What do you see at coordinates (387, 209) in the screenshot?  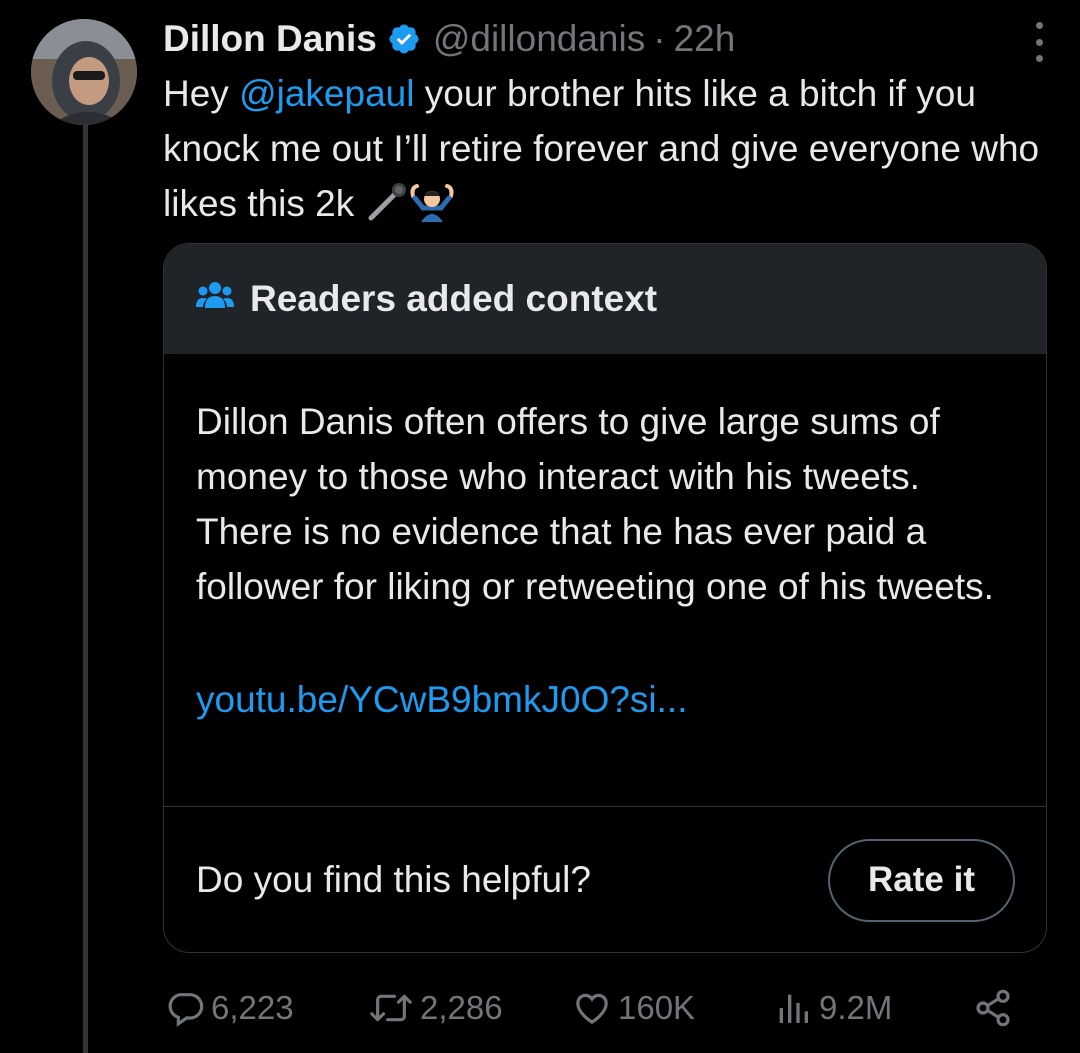 I see `microphone-emoji-icon` at bounding box center [387, 209].